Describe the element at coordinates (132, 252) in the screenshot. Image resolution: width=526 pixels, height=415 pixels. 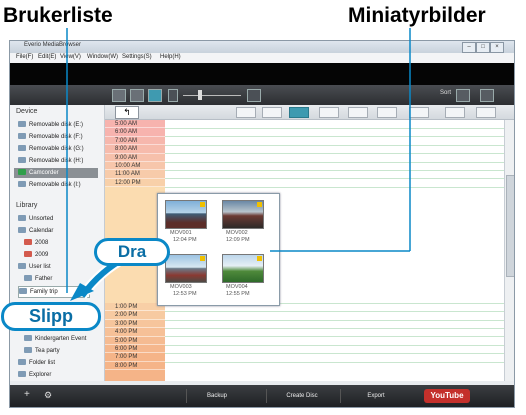
I see `drag-label: Dra` at that location.